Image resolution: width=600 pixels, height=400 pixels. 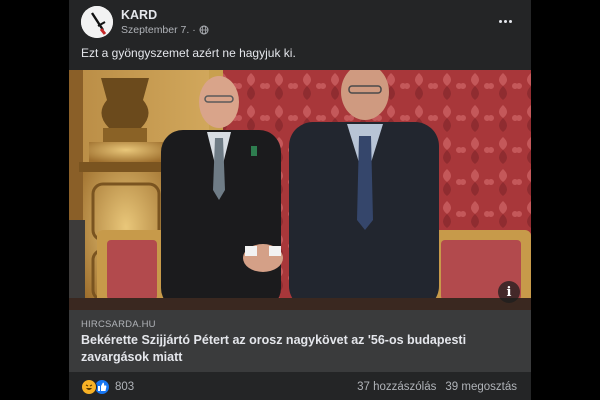 I want to click on share-count: 39 megosztás, so click(x=481, y=387).